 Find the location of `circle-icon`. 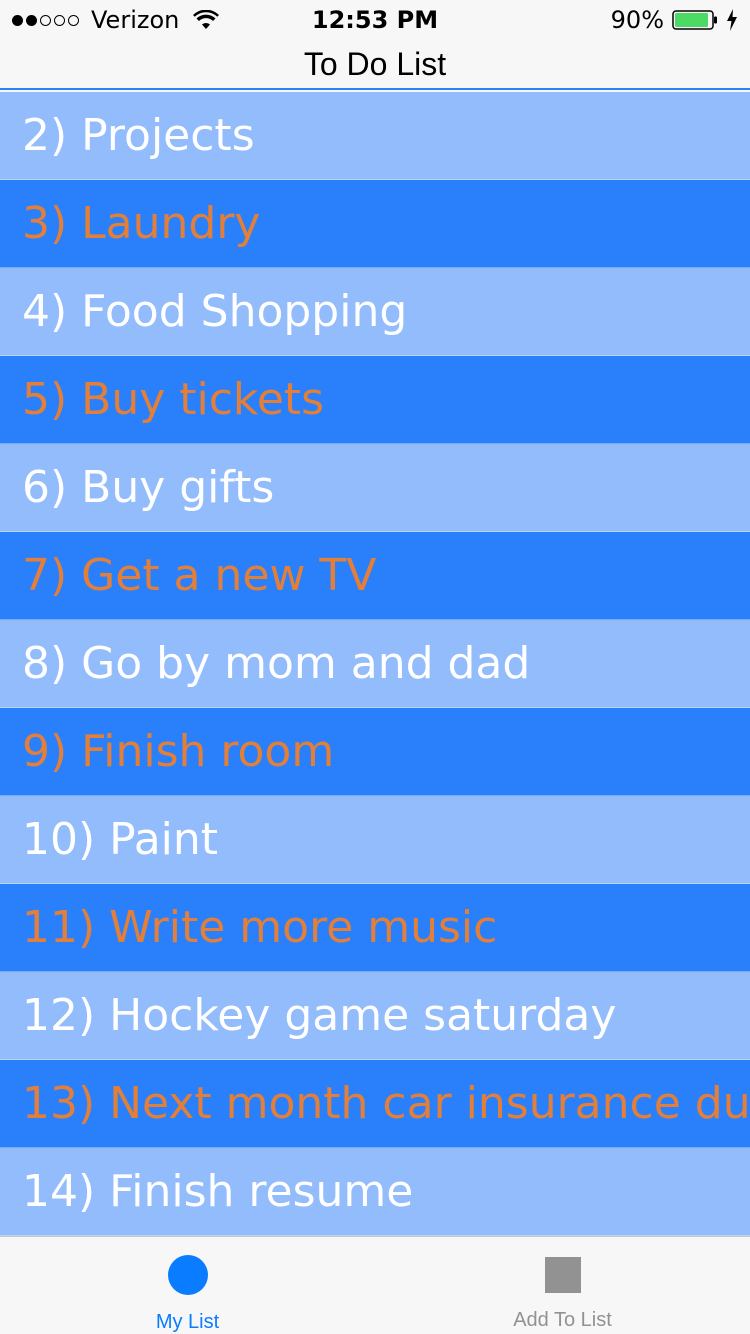

circle-icon is located at coordinates (187, 1275).